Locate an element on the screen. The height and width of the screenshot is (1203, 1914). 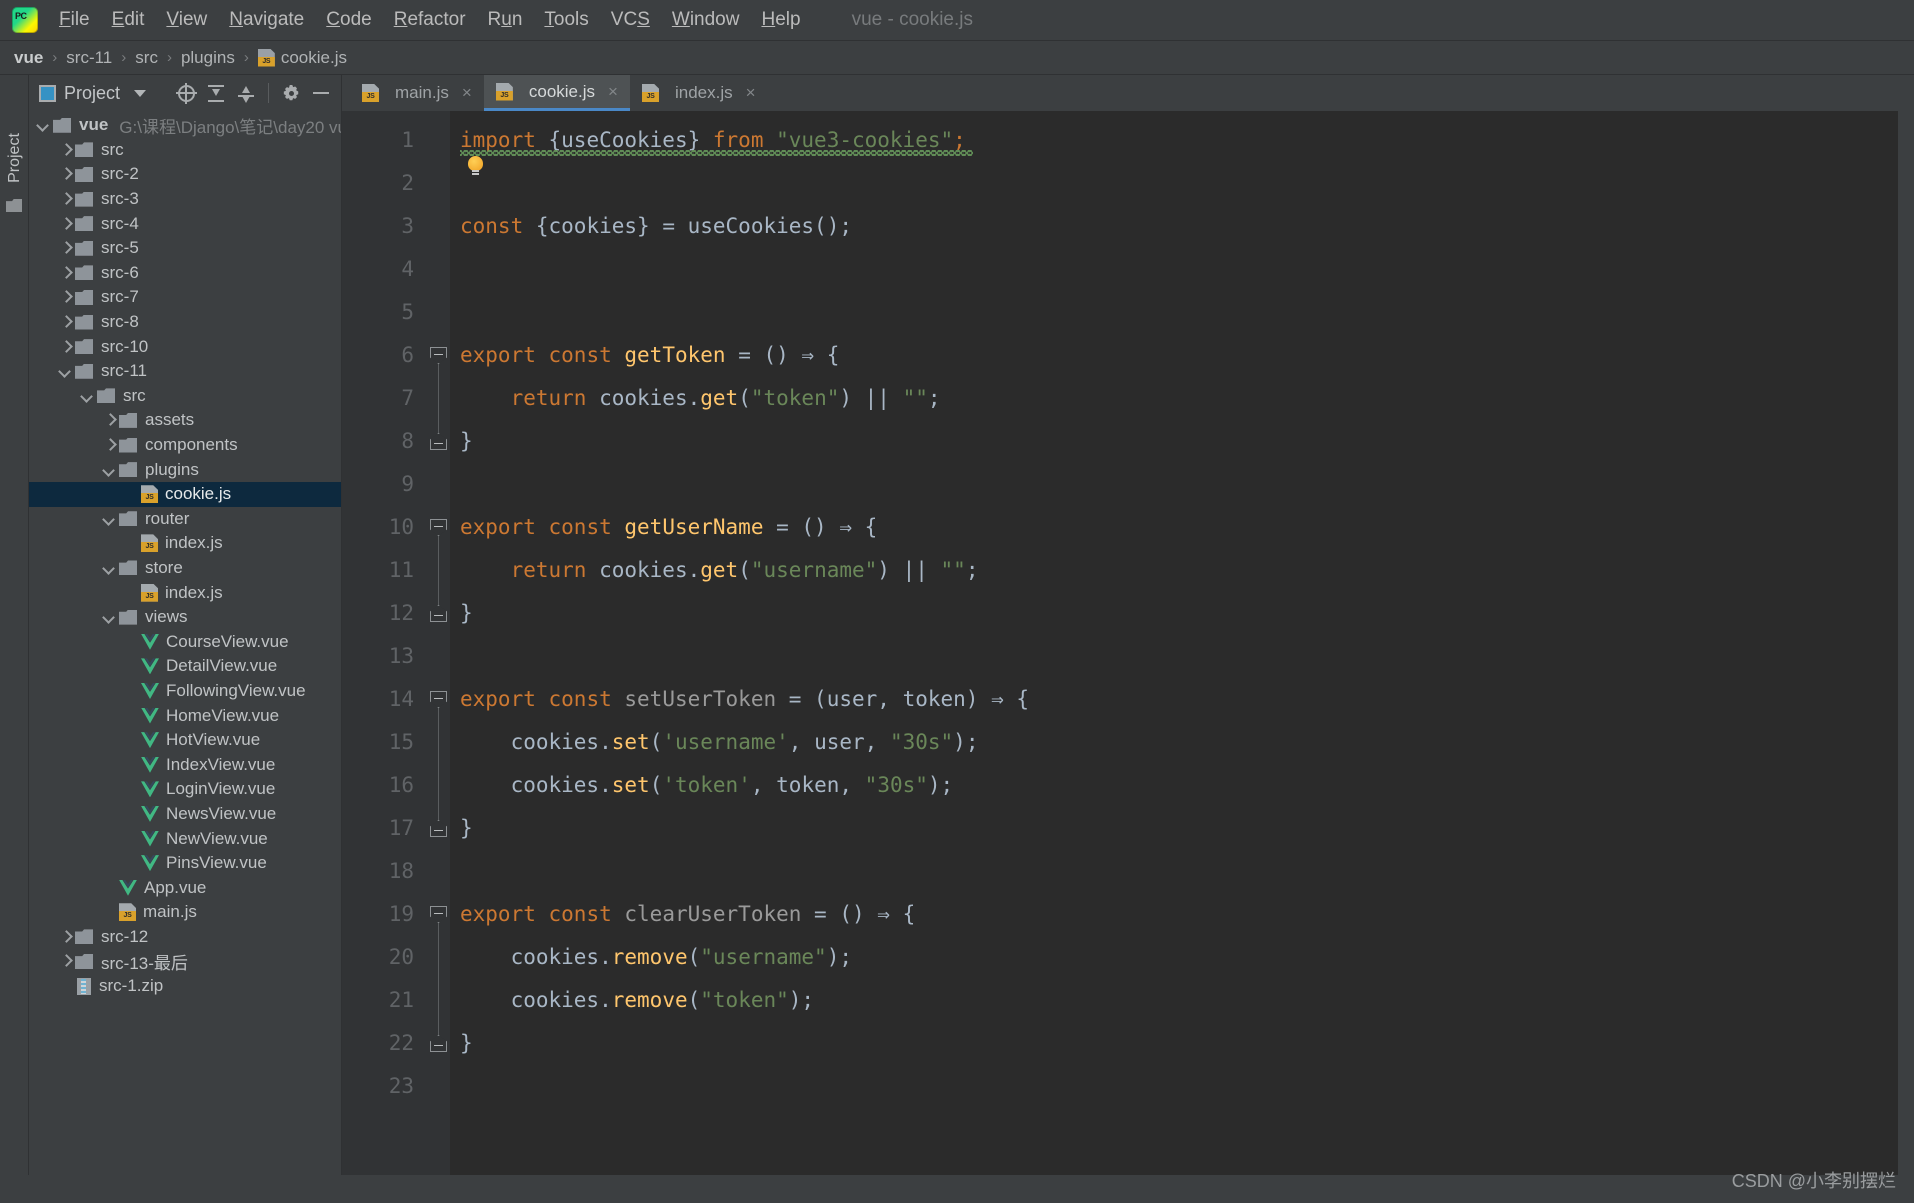
tree-row: src-4 is located at coordinates (185, 223).